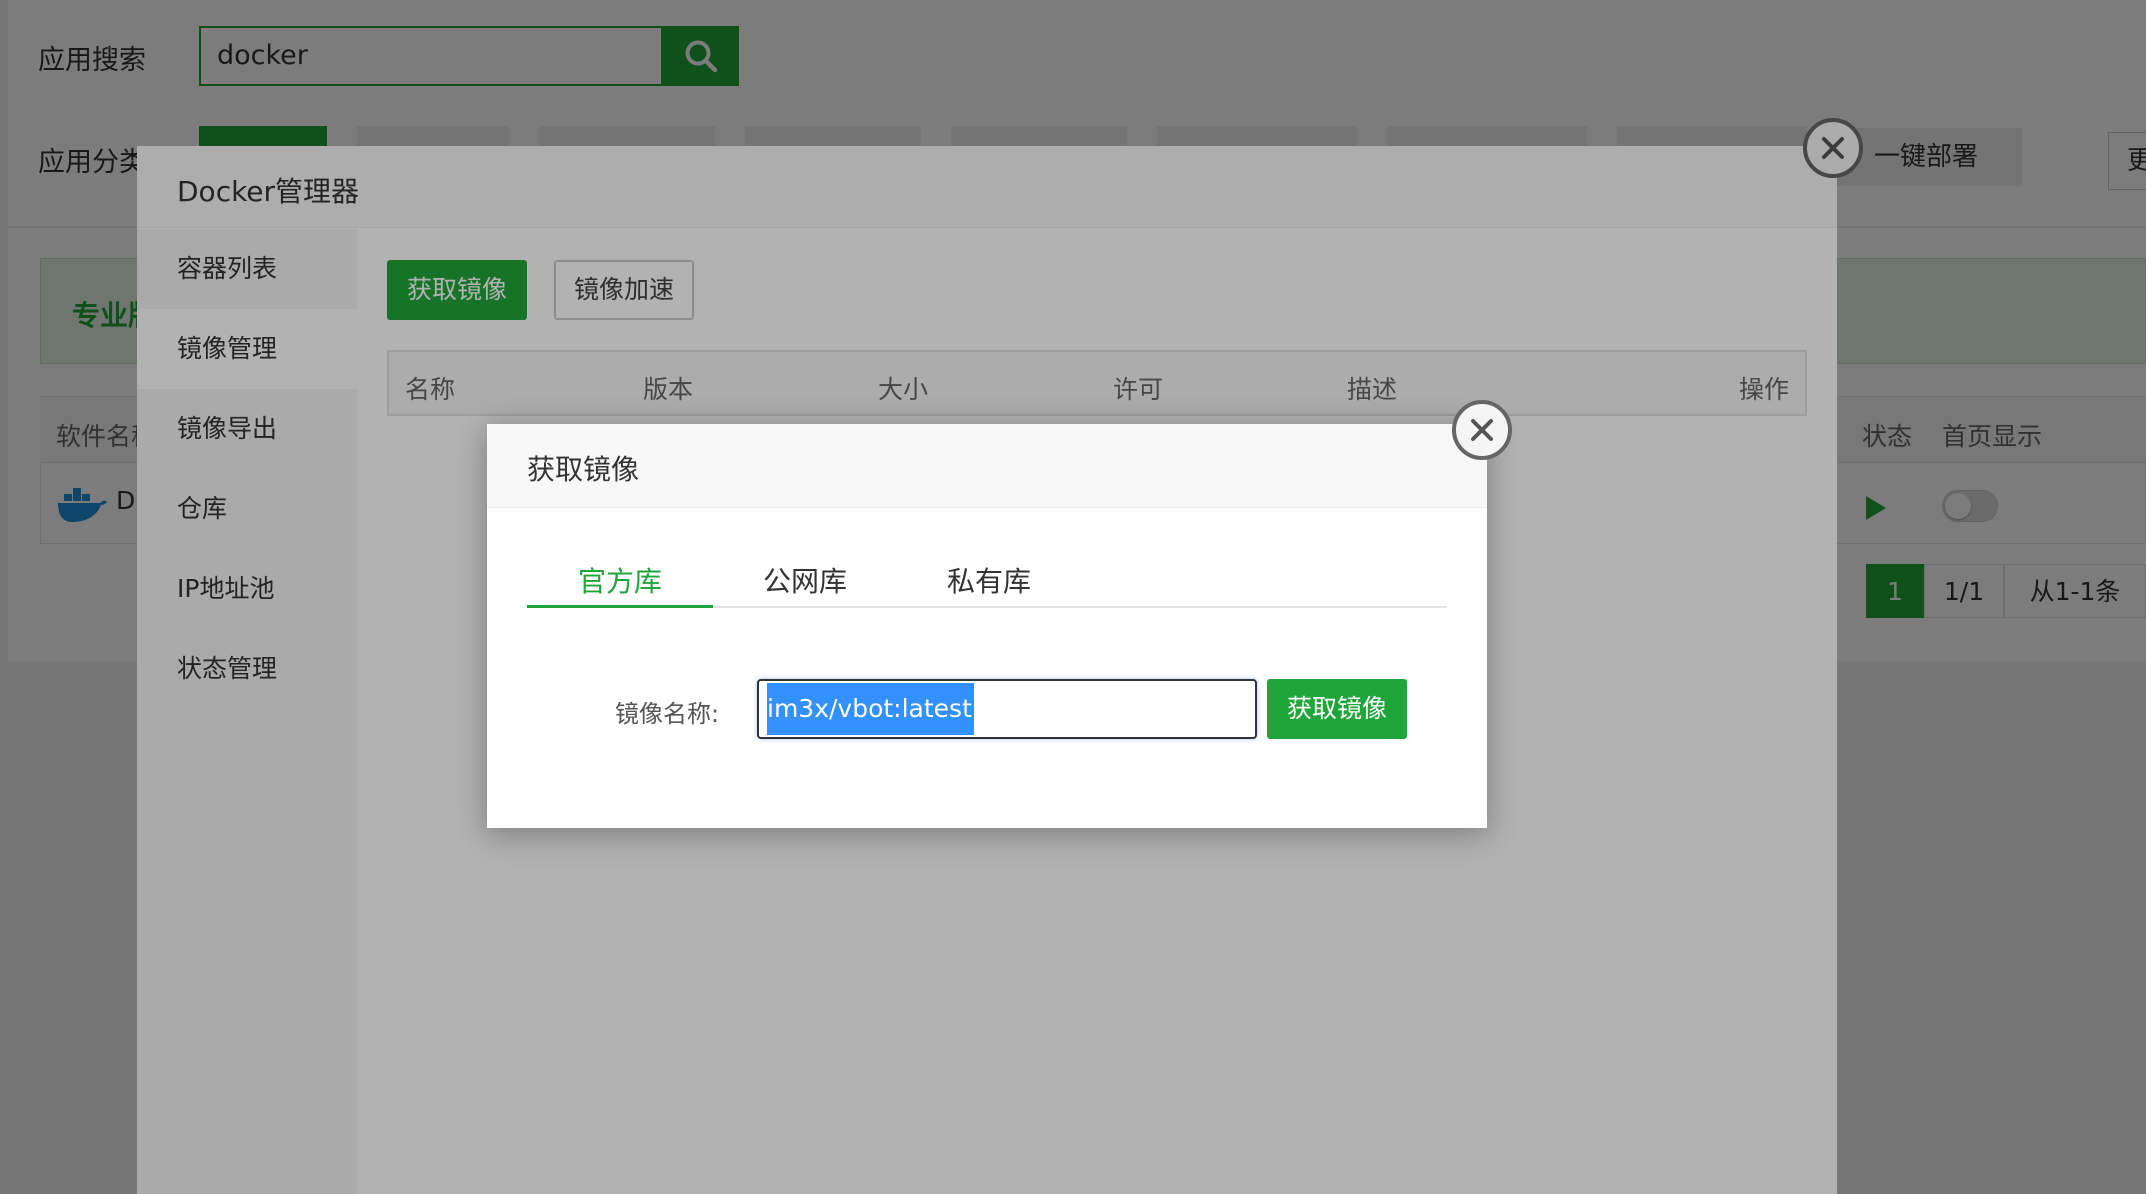 The width and height of the screenshot is (2146, 1194). I want to click on image-name-input-value: im3x/vbot:latest, so click(870, 709).